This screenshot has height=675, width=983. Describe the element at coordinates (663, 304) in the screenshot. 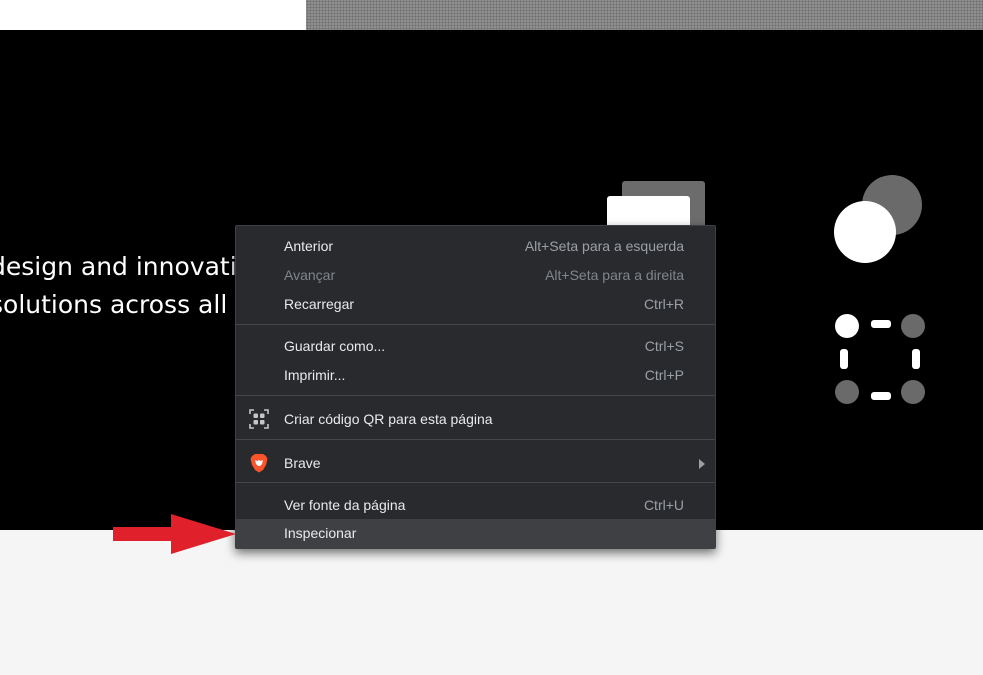

I see `menu-item-shortcut: Ctrl+R` at that location.